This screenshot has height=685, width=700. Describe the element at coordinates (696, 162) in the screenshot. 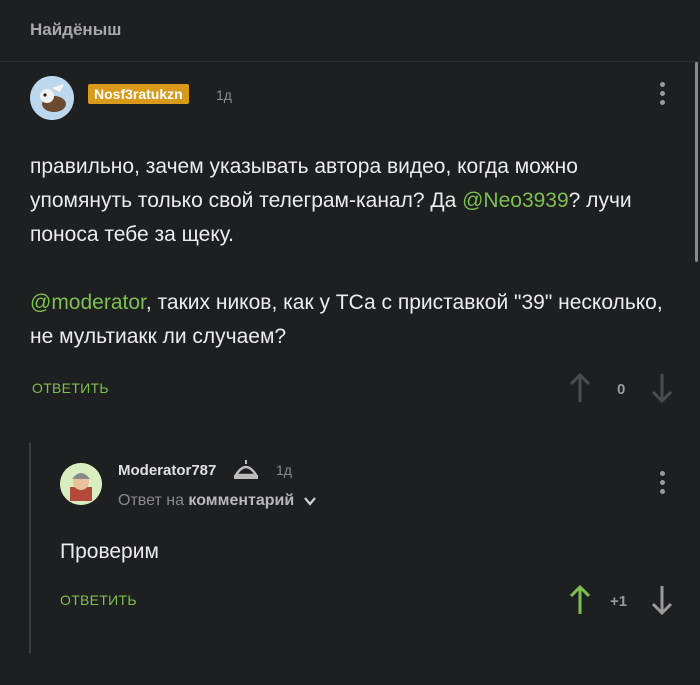

I see `scrollbar` at that location.